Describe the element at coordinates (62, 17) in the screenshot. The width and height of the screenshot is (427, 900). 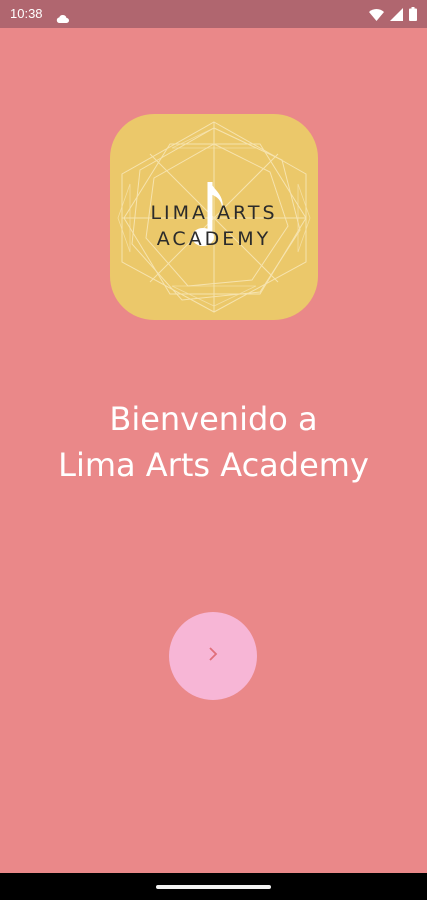
I see `cloud-icon` at that location.